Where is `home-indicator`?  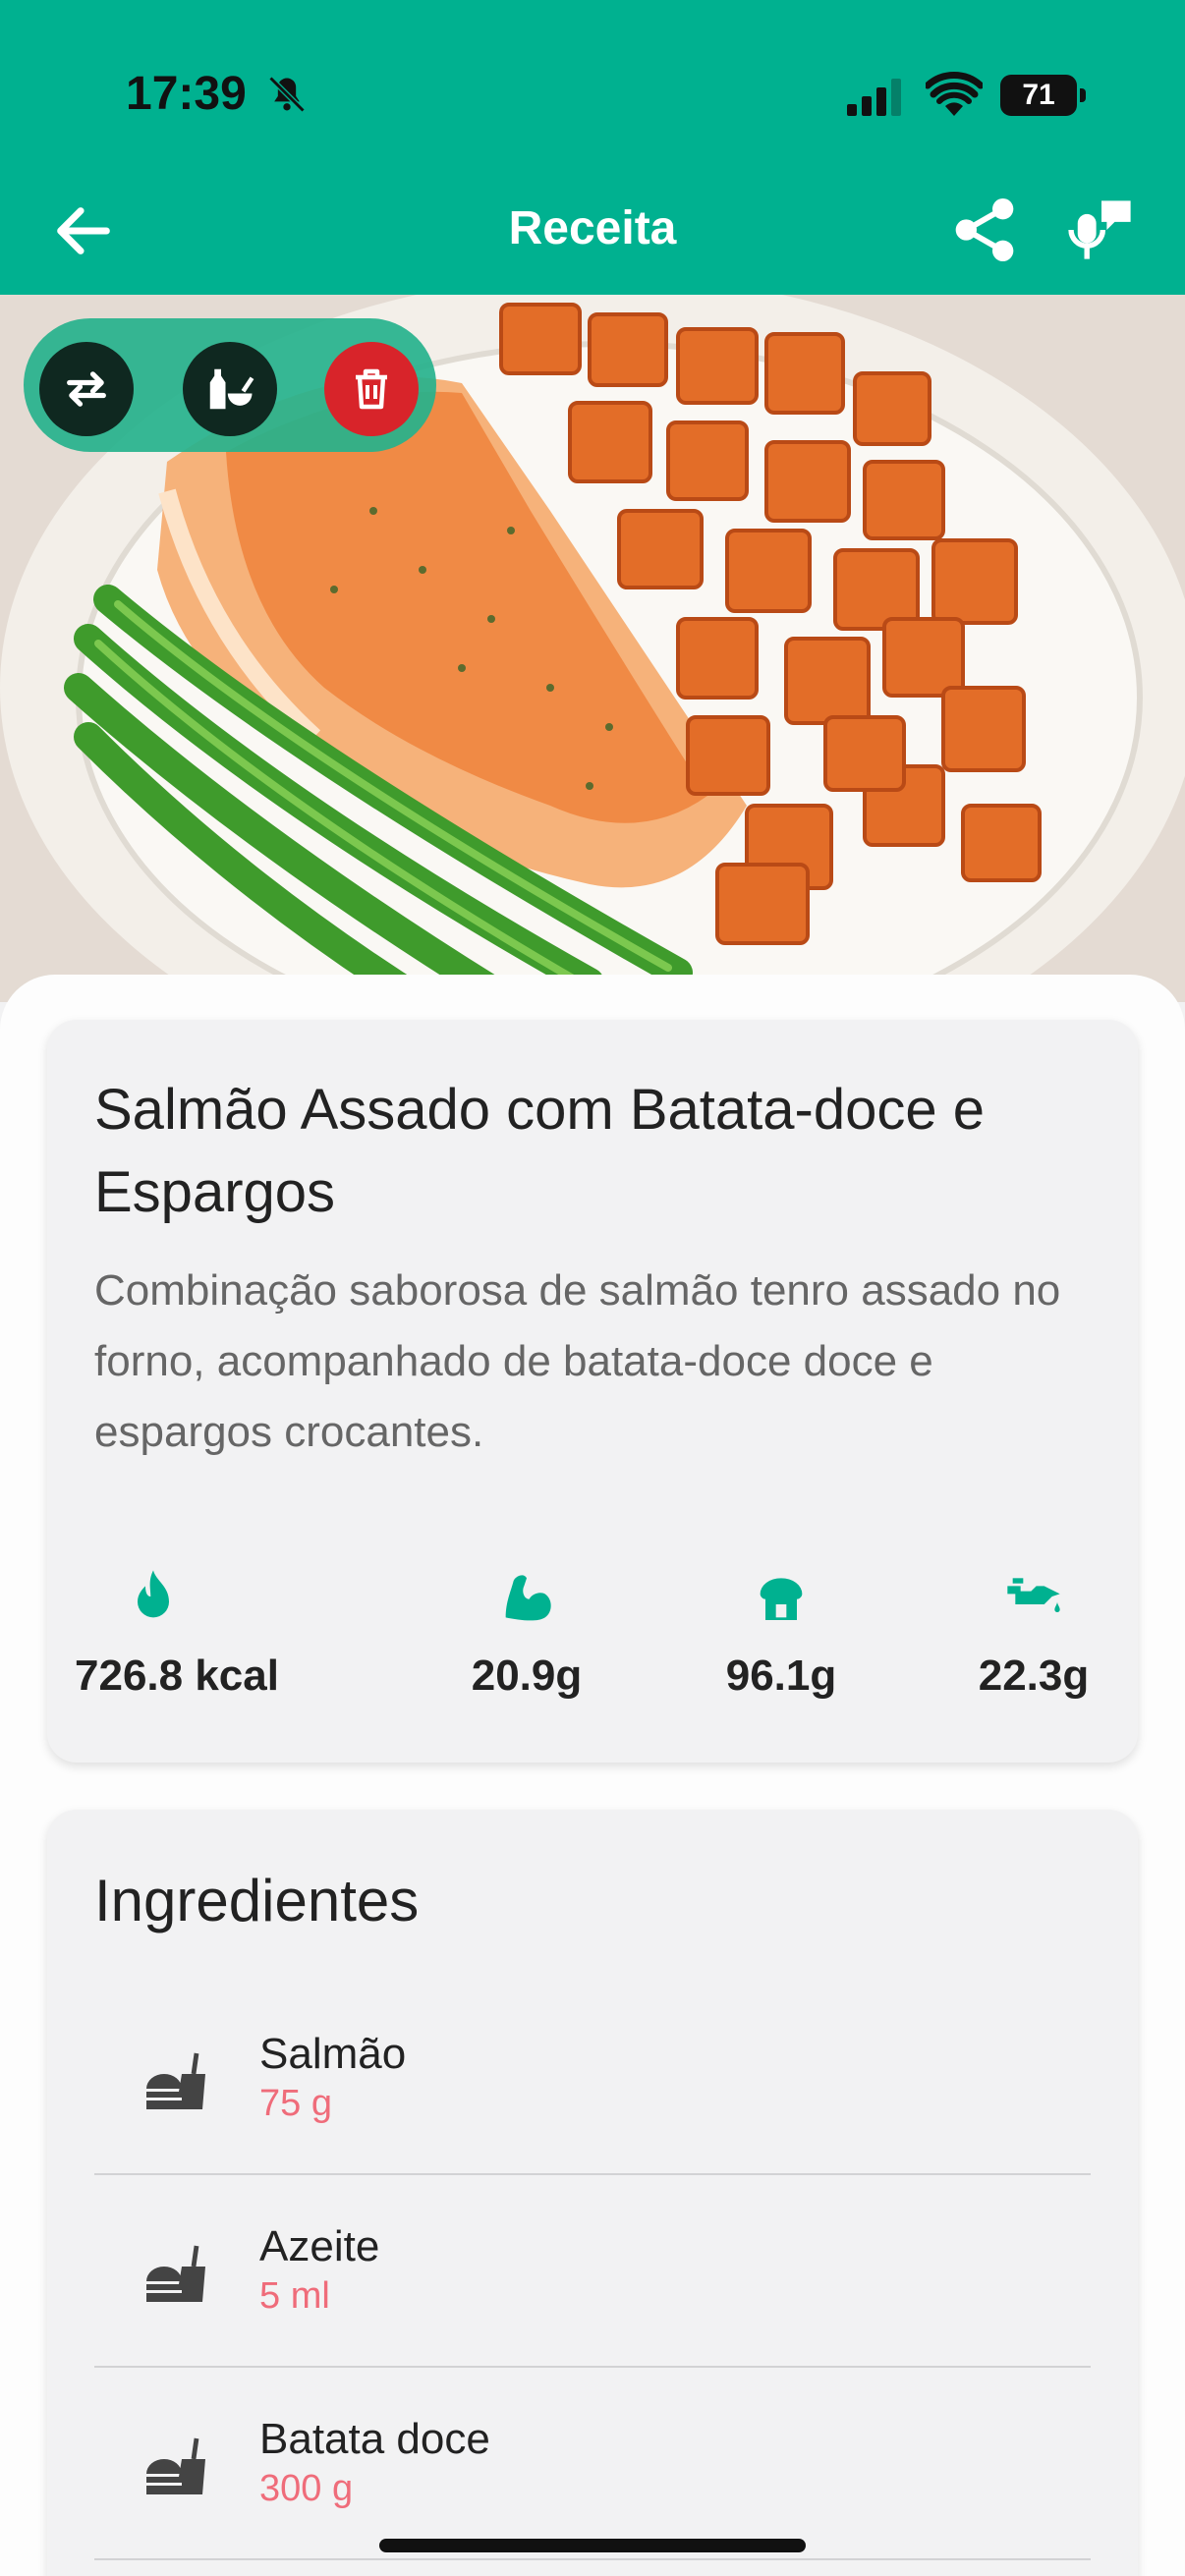
home-indicator is located at coordinates (592, 2545).